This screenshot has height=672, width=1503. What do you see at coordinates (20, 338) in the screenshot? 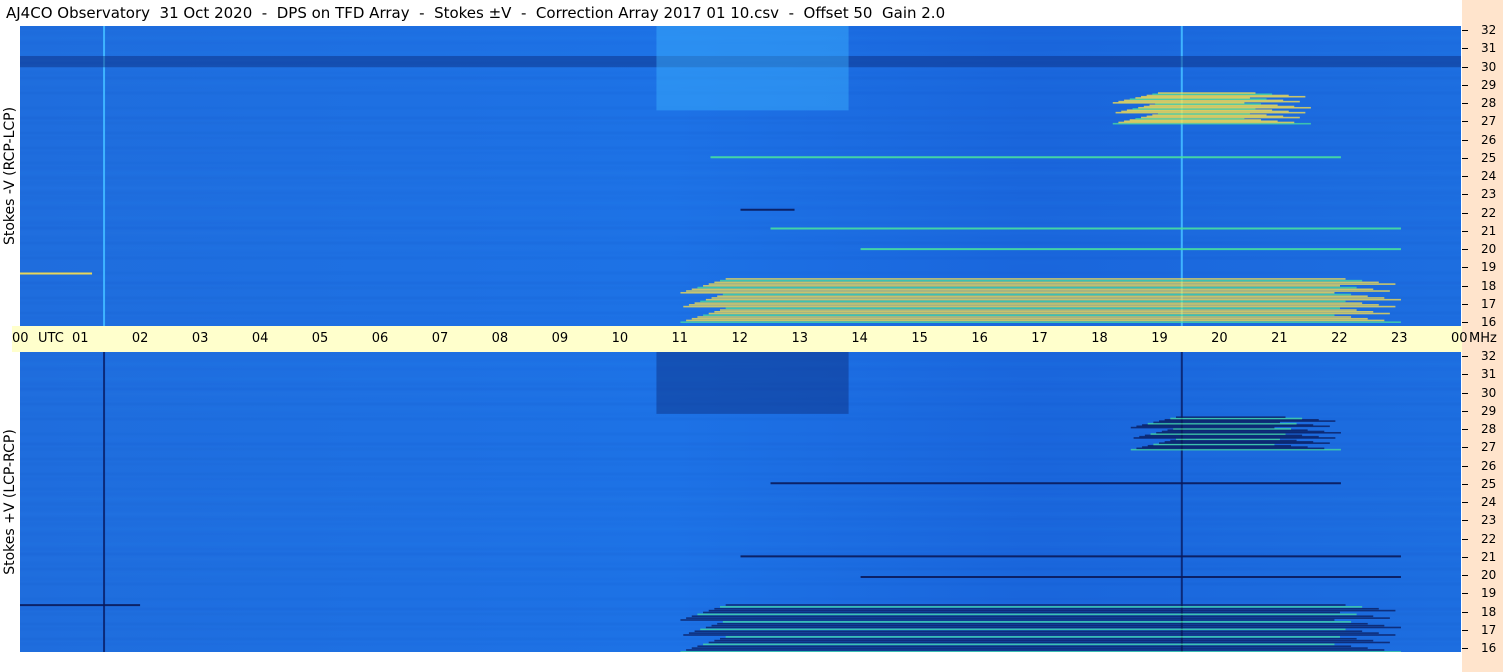
I see `time-tick-label: 00` at bounding box center [20, 338].